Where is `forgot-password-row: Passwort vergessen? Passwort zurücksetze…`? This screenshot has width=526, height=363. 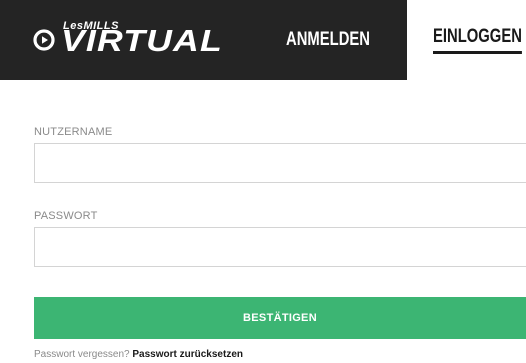
forgot-password-row: Passwort vergessen? Passwort zurücksetze… is located at coordinates (138, 354).